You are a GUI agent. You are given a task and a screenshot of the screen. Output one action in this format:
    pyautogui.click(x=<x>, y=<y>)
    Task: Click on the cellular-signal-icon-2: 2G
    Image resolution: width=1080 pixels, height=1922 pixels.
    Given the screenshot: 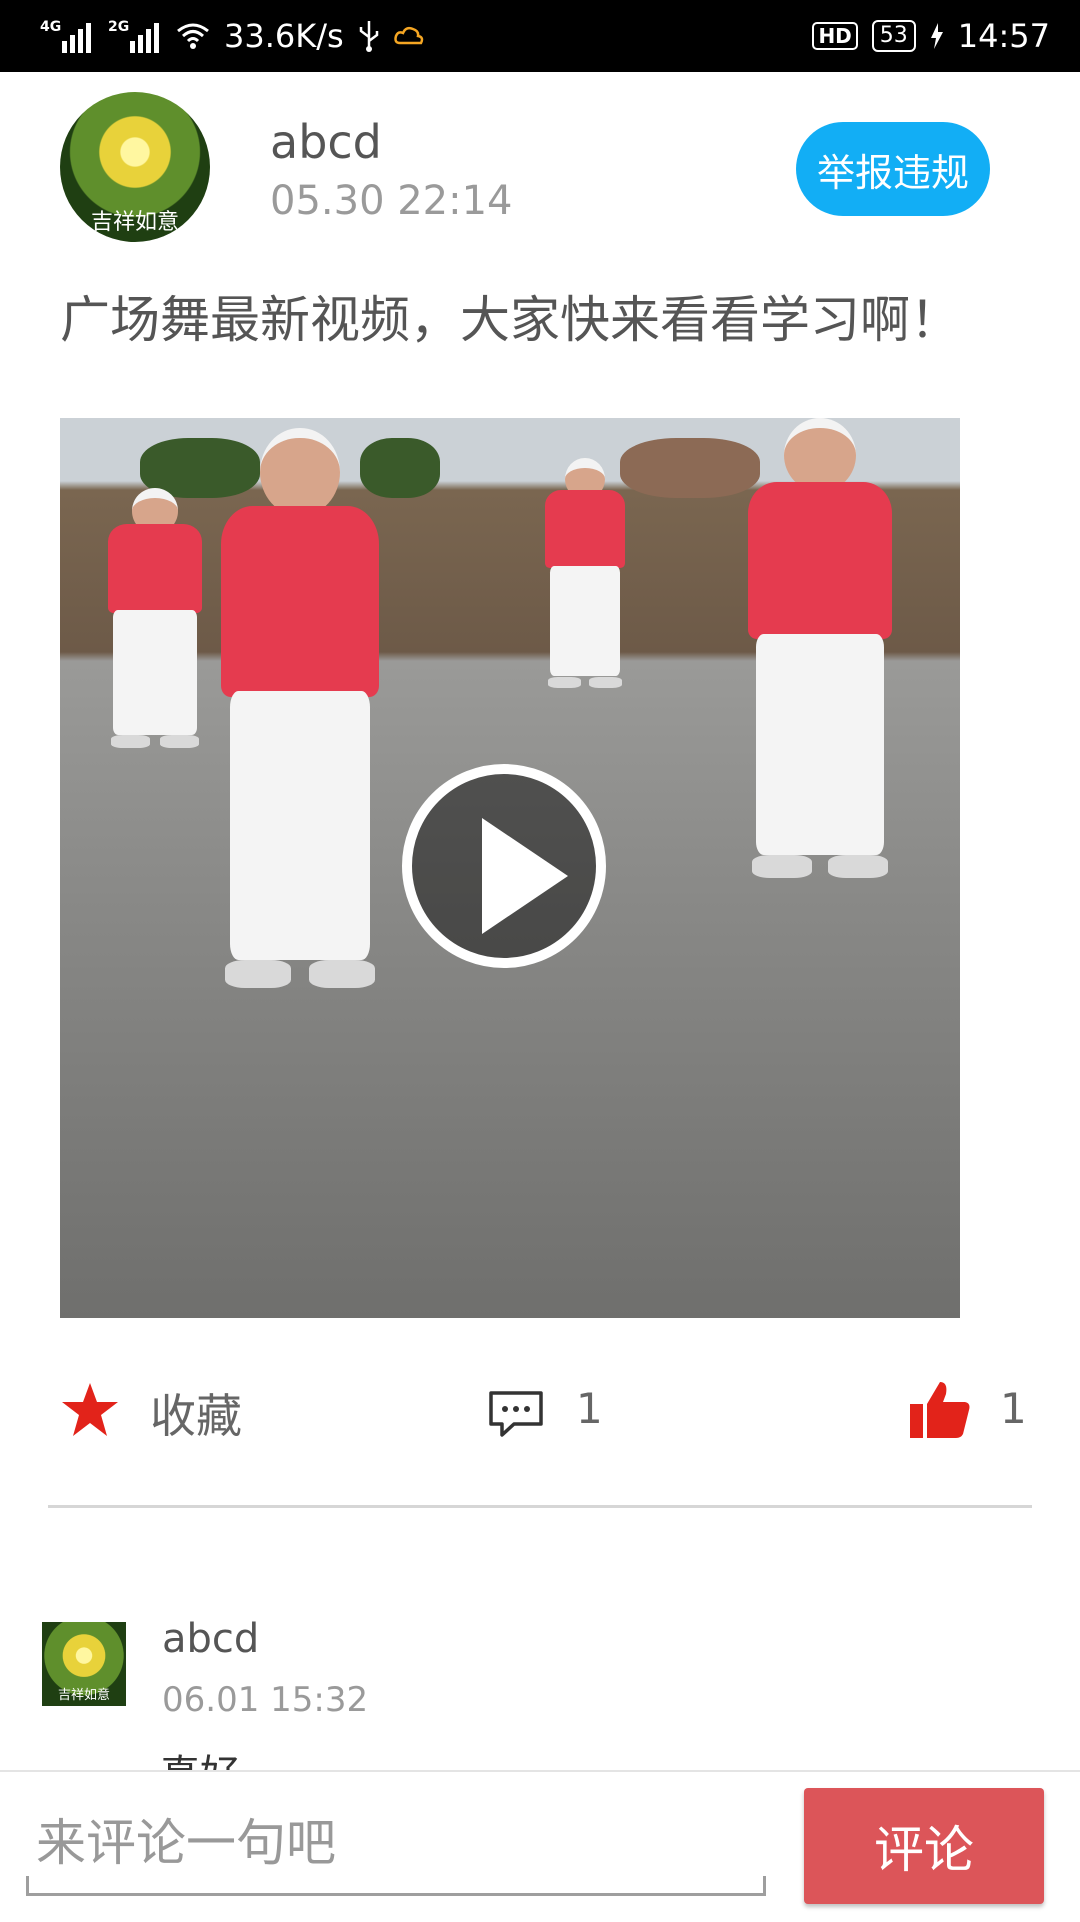 What is the action you would take?
    pyautogui.click(x=135, y=36)
    